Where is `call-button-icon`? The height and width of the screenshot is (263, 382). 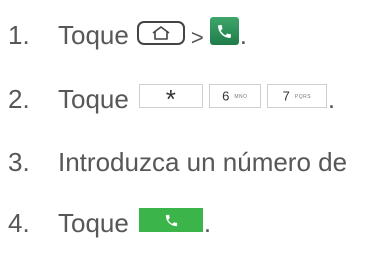 call-button-icon is located at coordinates (170, 220).